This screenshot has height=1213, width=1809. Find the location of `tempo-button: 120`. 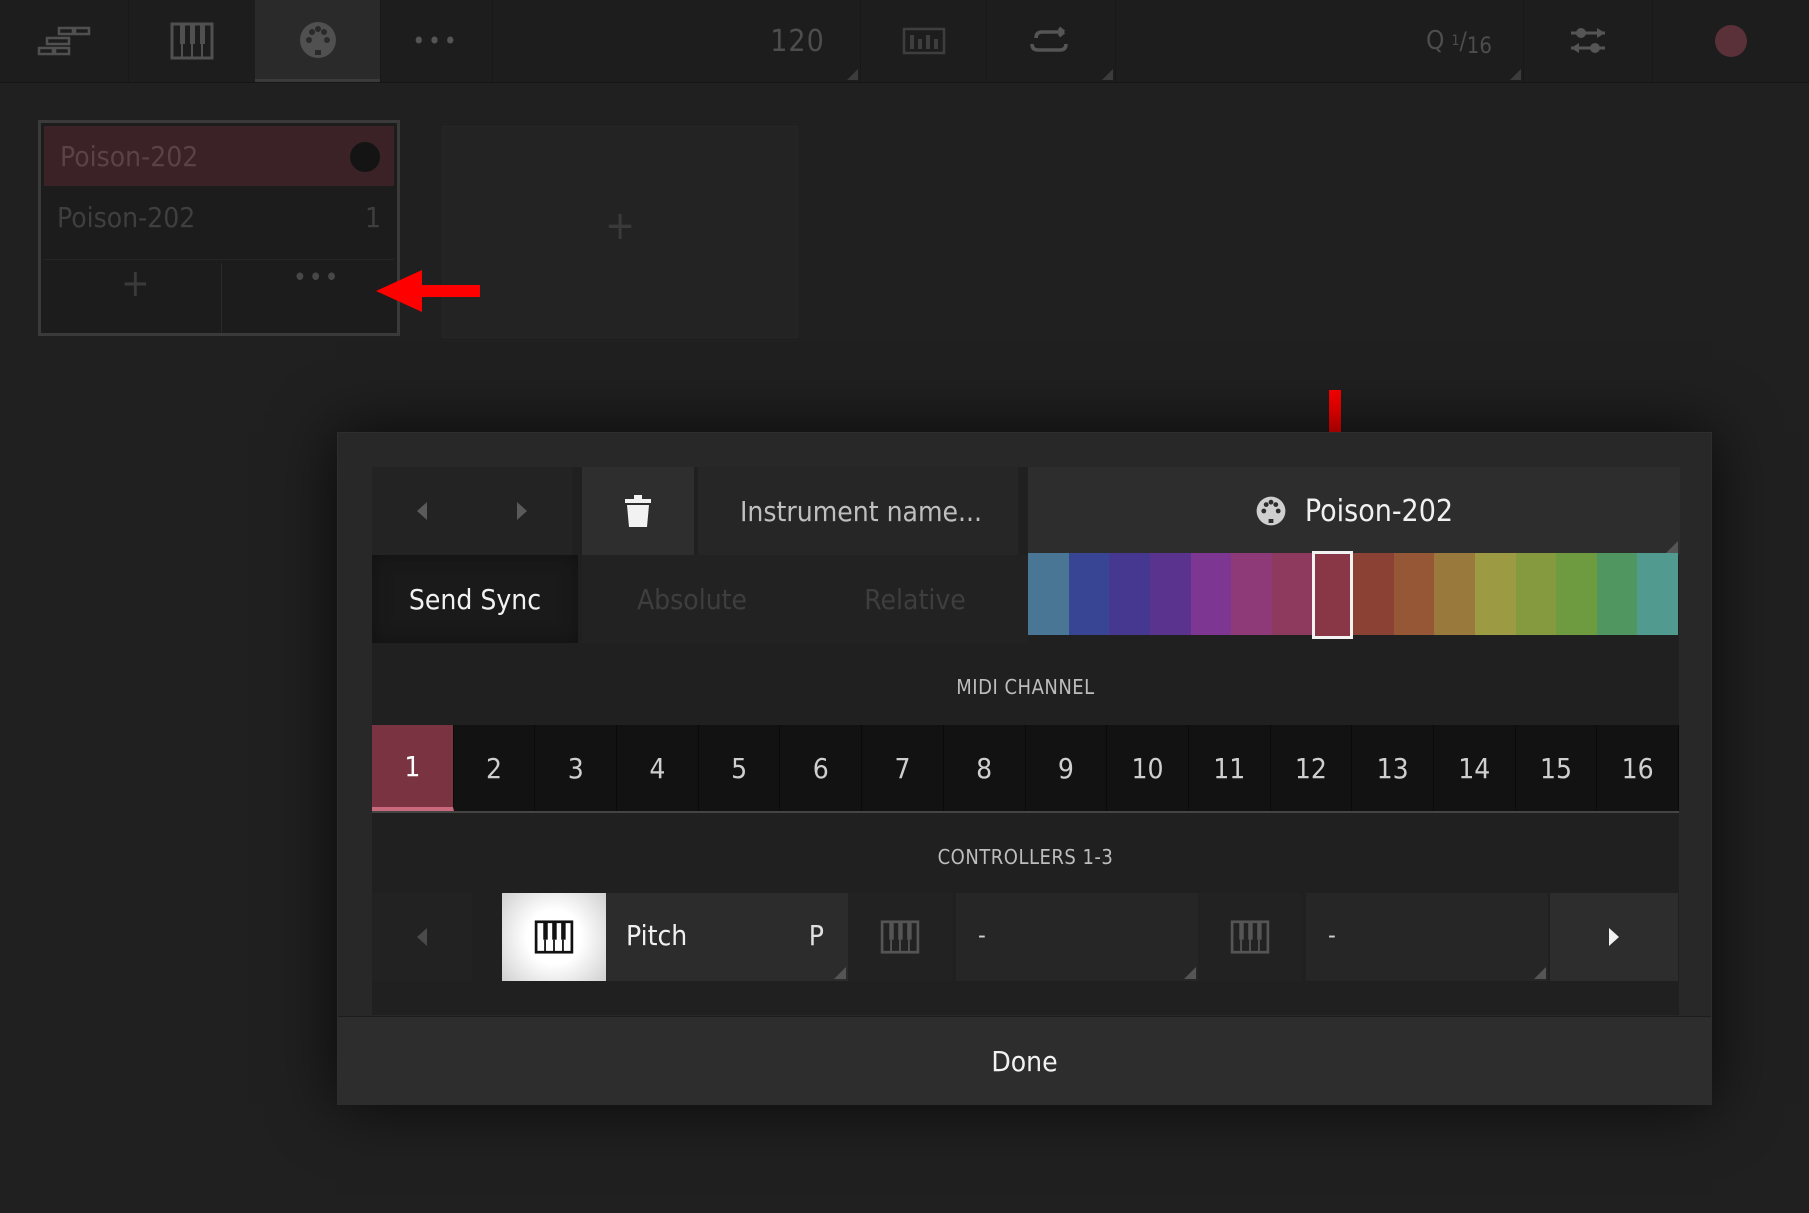

tempo-button: 120 is located at coordinates (797, 41).